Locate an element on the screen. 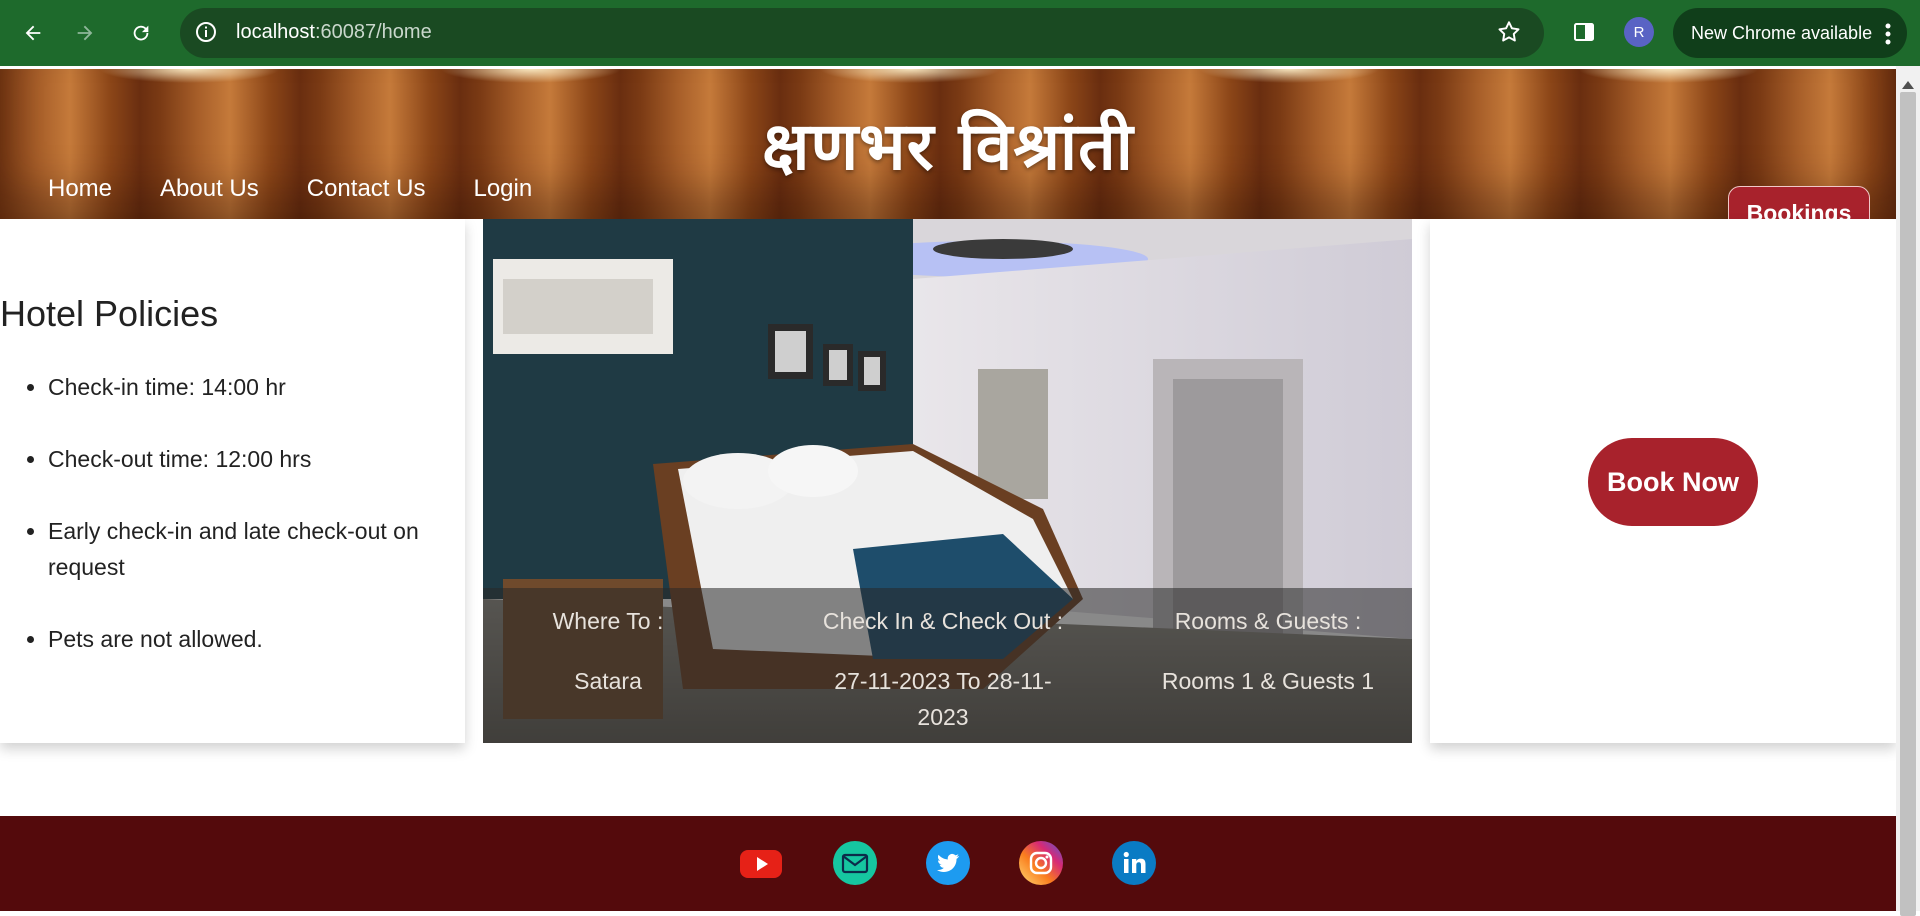  side-panel-icon is located at coordinates (1584, 34).